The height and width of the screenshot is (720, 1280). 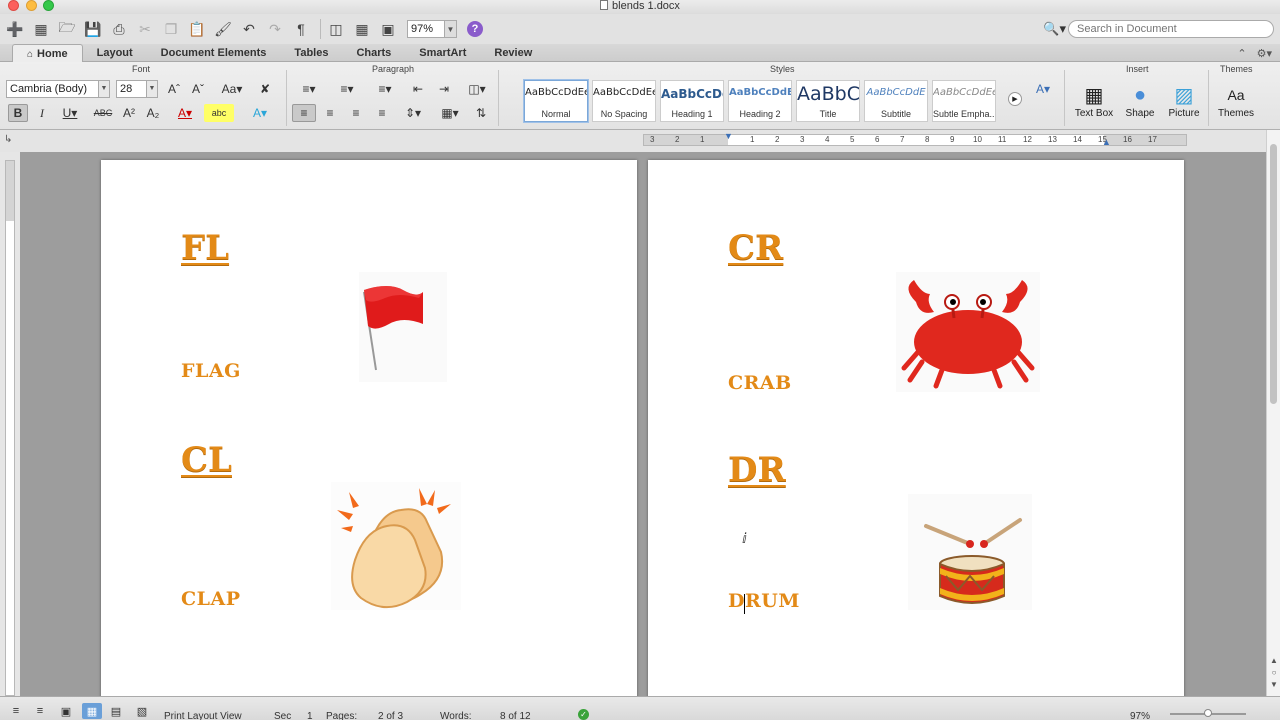 What do you see at coordinates (129, 113) in the screenshot?
I see `superscript-button: A²` at bounding box center [129, 113].